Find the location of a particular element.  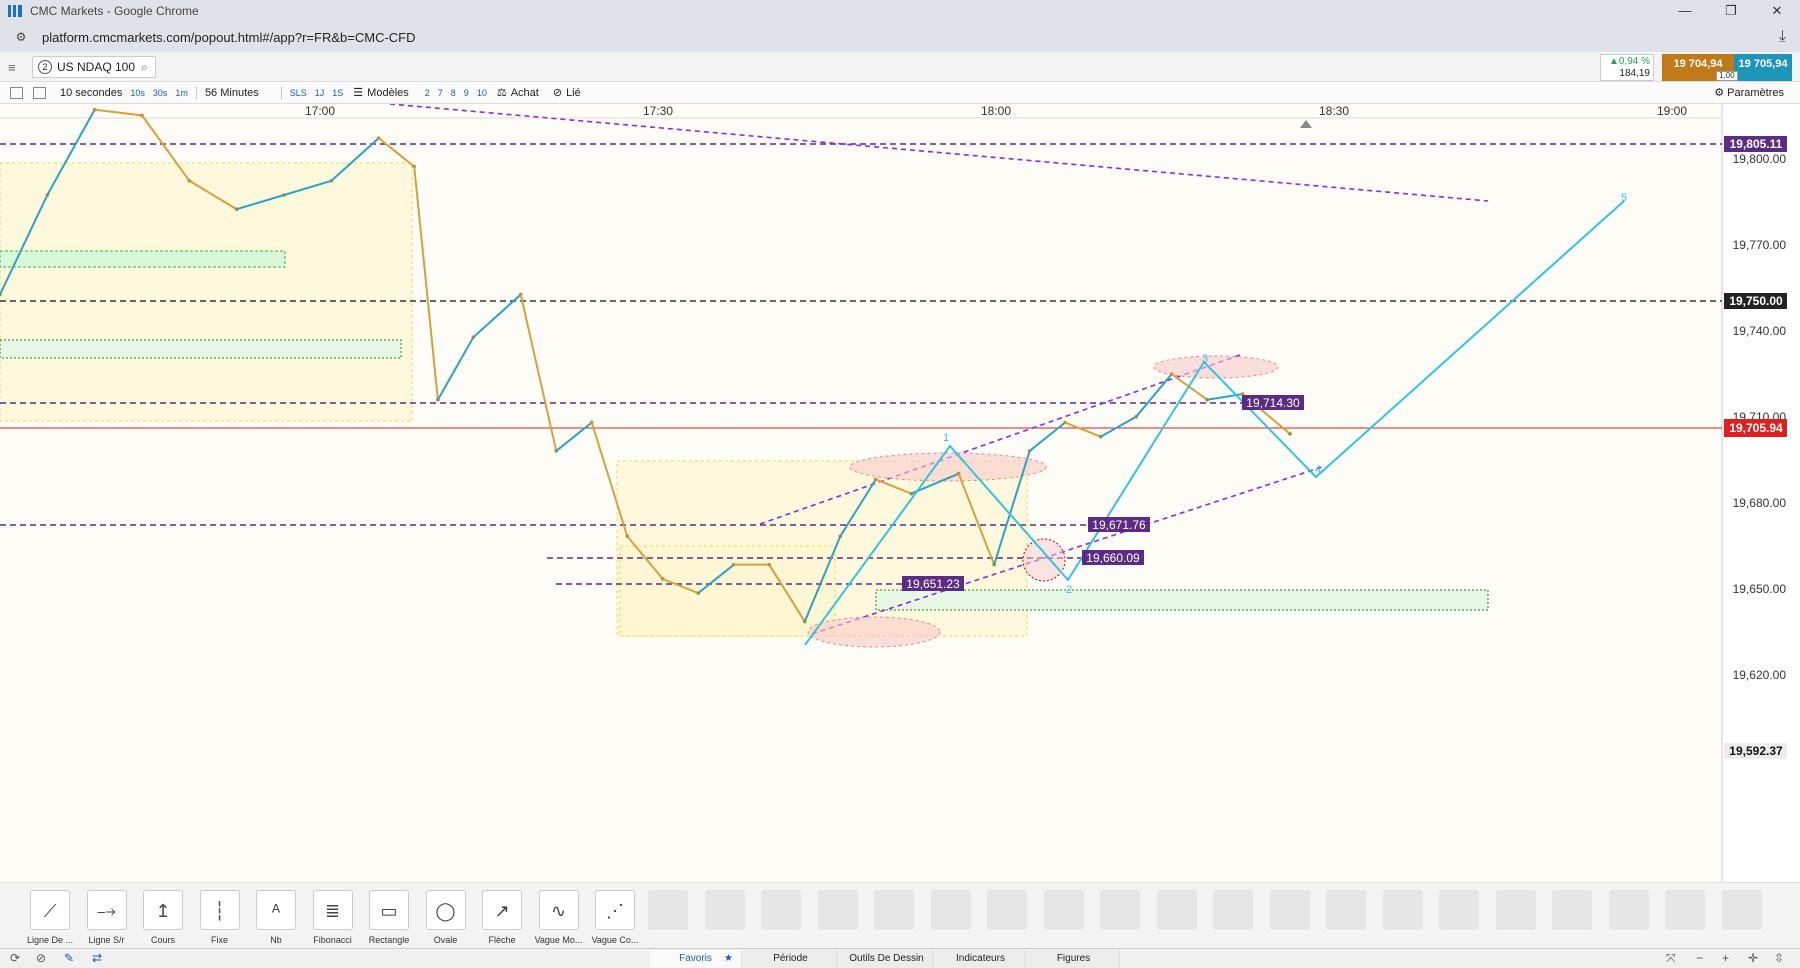

highlight-circle is located at coordinates (1044, 560).